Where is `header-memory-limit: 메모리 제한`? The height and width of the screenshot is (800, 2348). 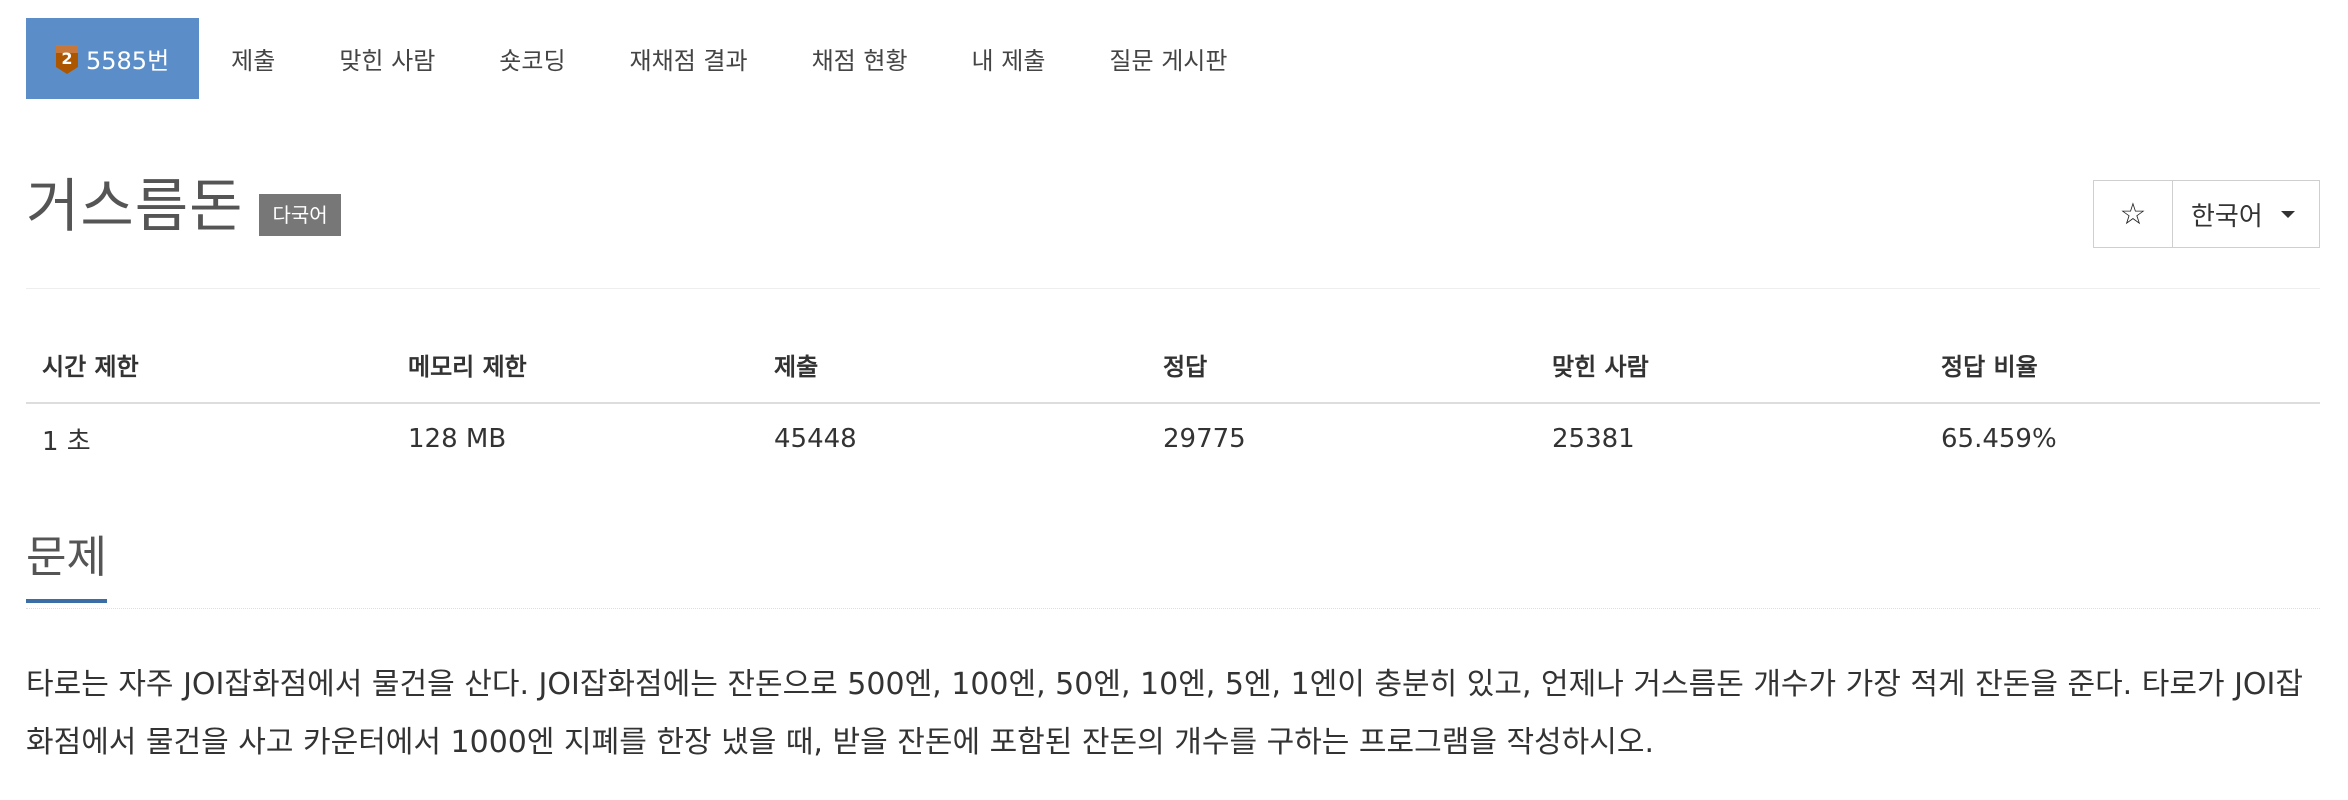 header-memory-limit: 메모리 제한 is located at coordinates (467, 366).